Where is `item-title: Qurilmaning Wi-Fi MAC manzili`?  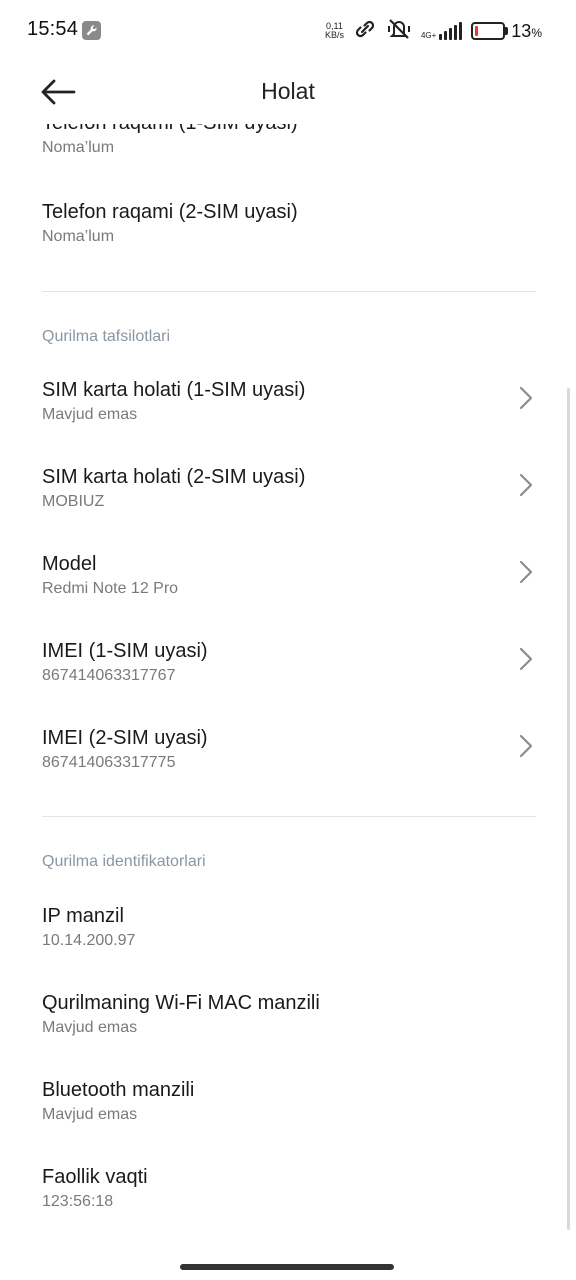
item-title: Qurilmaning Wi-Fi MAC manzili is located at coordinates (181, 1003).